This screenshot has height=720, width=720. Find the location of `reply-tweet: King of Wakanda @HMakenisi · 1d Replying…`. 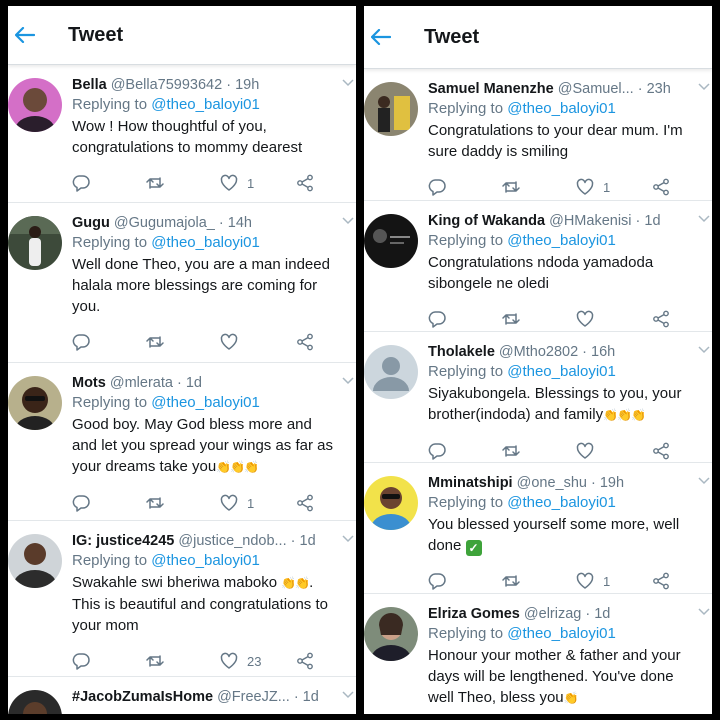

reply-tweet: King of Wakanda @HMakenisi · 1d Replying… is located at coordinates (538, 266).